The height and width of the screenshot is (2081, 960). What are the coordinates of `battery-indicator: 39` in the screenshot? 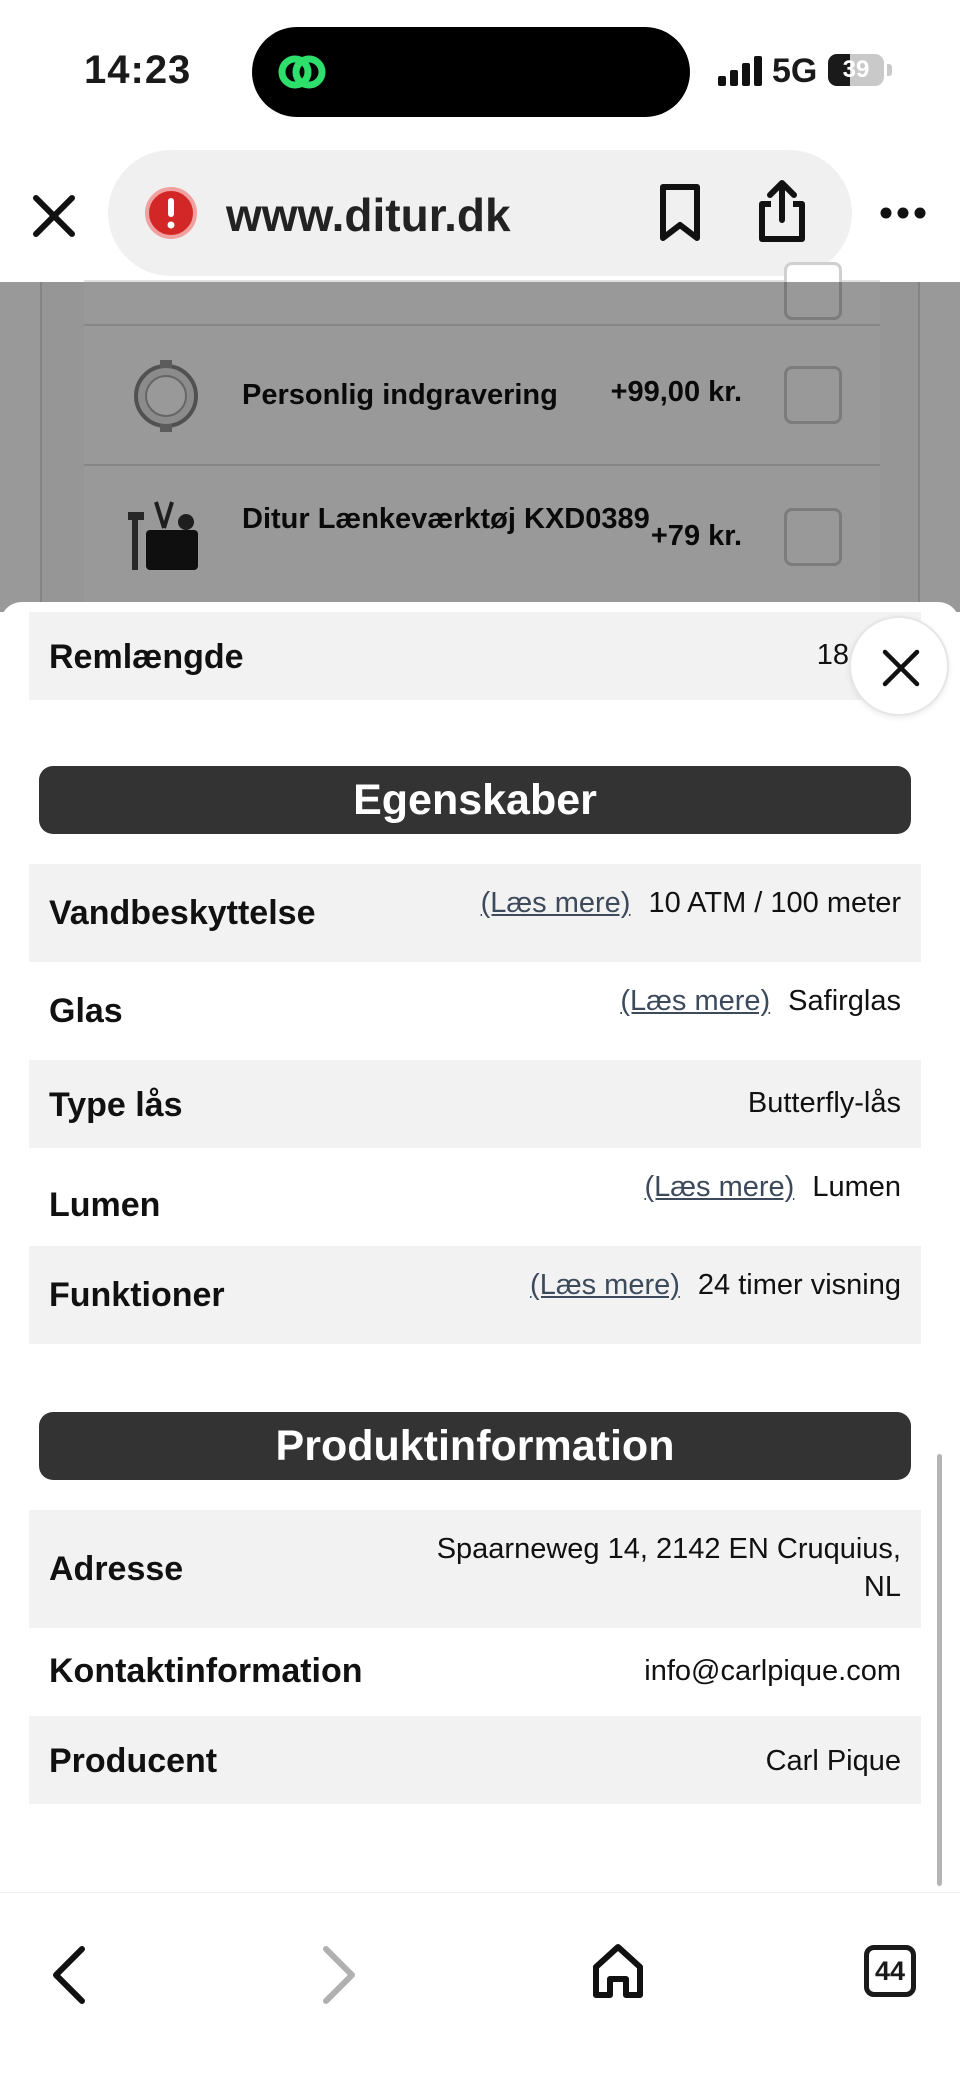 It's located at (856, 70).